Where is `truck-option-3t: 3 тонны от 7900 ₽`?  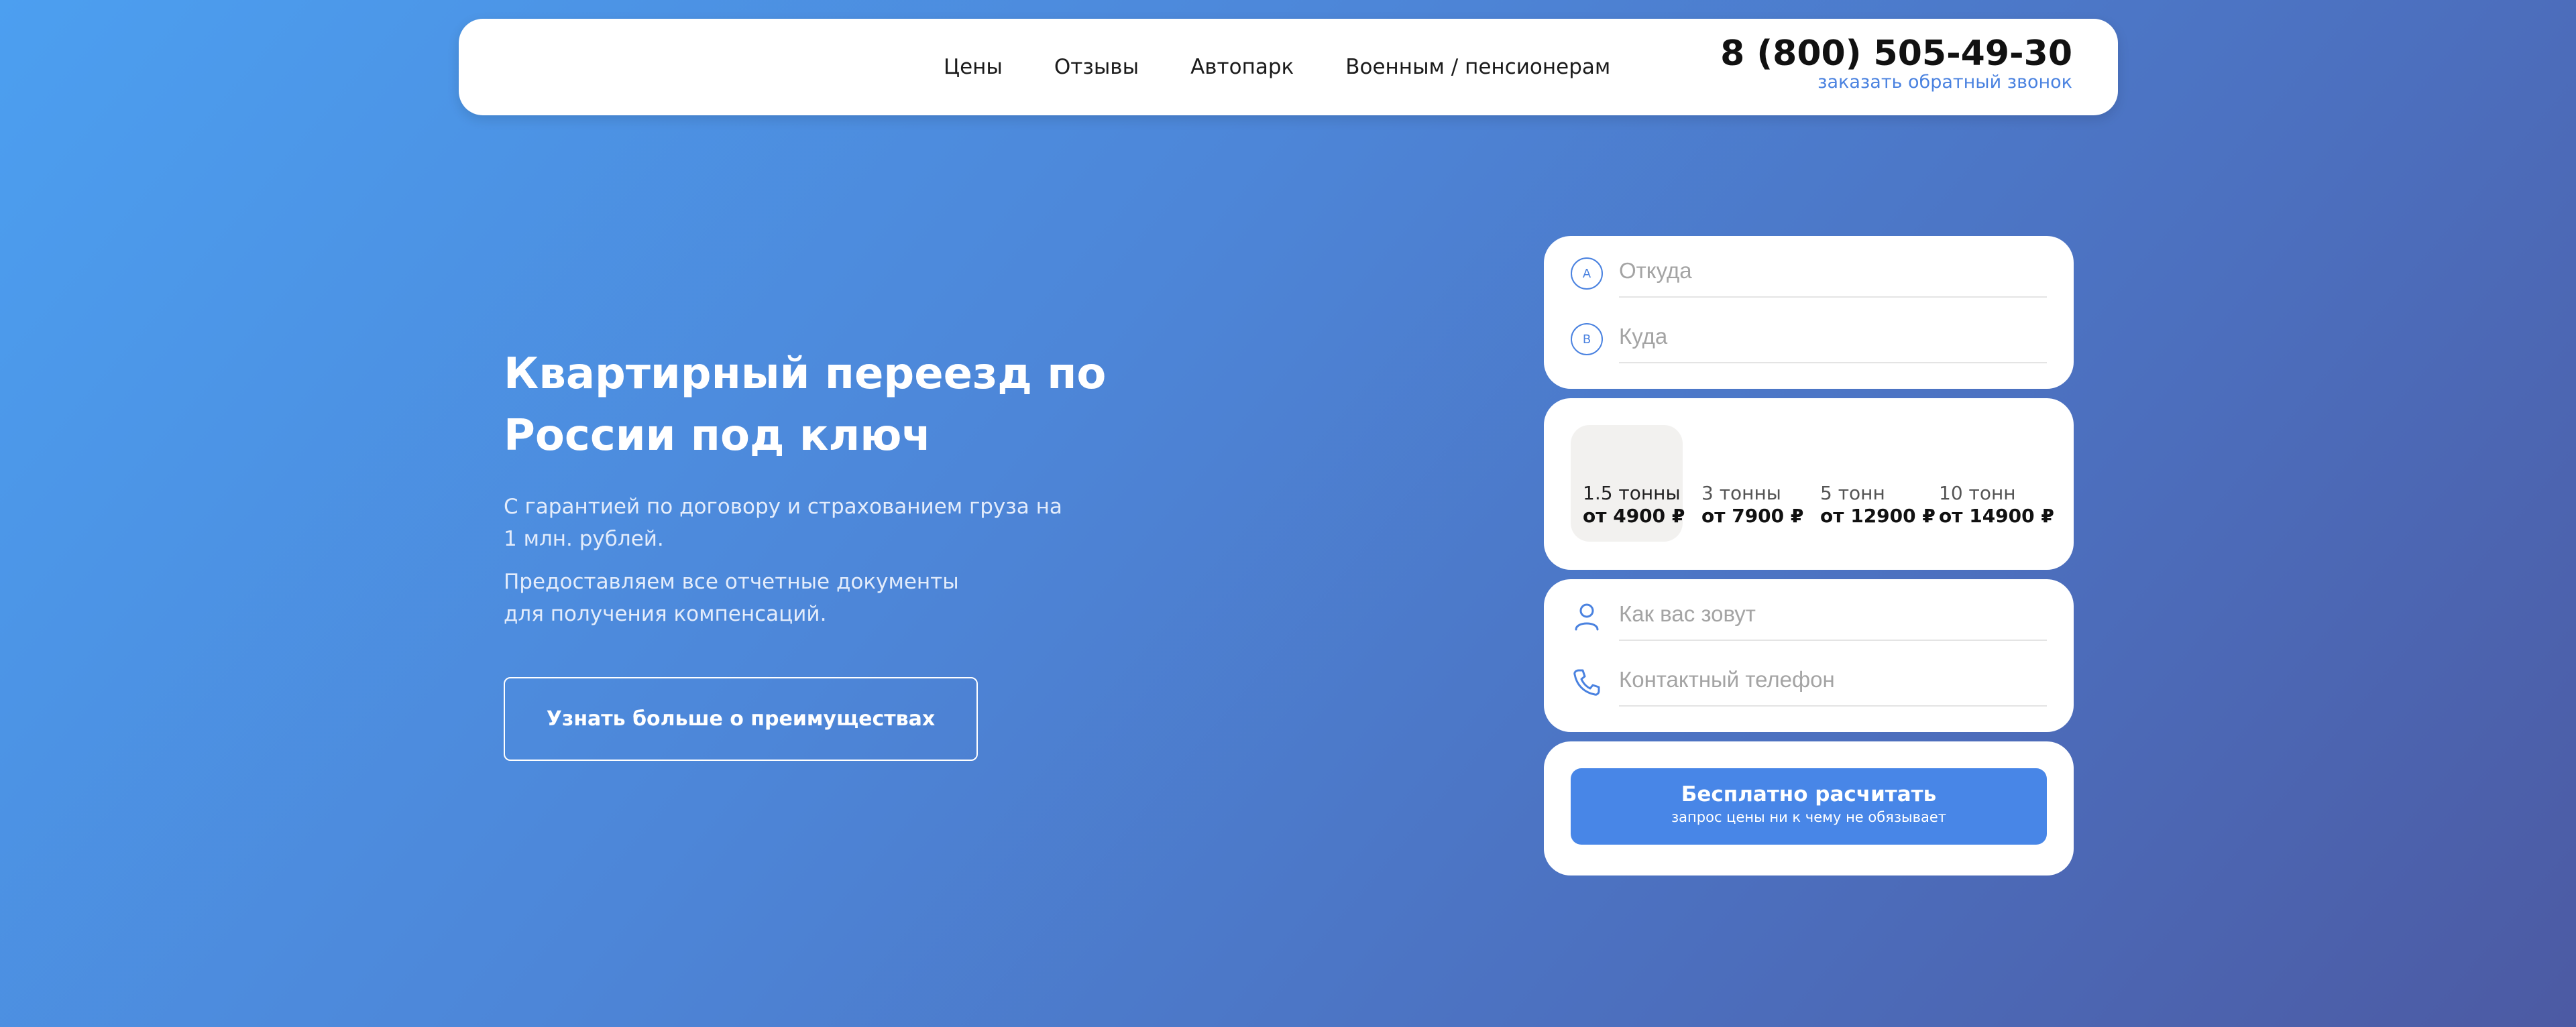
truck-option-3t: 3 тонны от 7900 ₽ is located at coordinates (1746, 483).